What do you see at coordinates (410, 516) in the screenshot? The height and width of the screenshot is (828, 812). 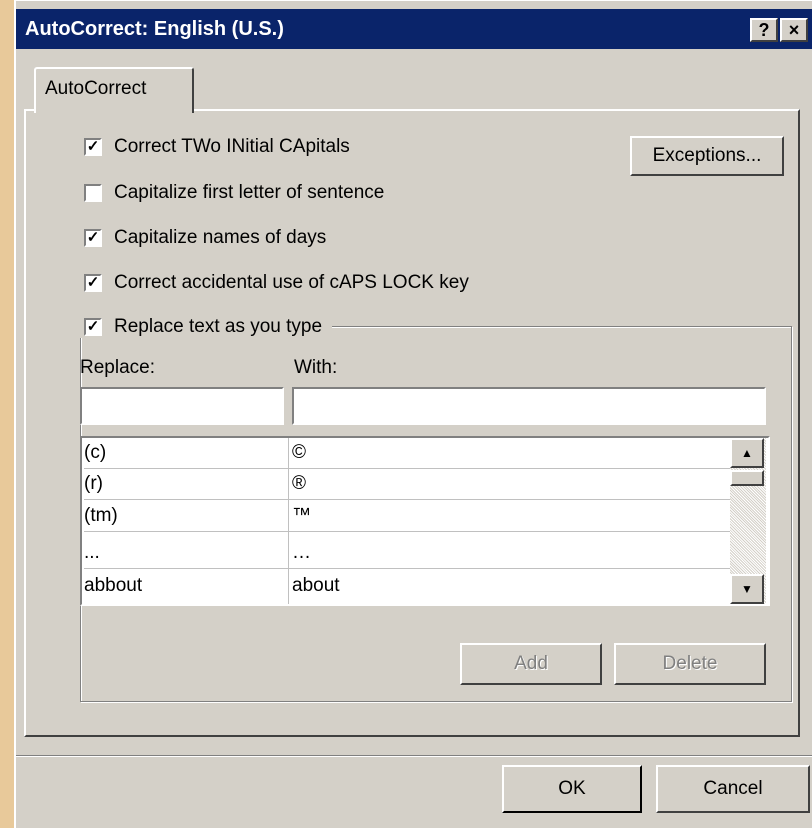 I see `list-item: (tm) ™` at bounding box center [410, 516].